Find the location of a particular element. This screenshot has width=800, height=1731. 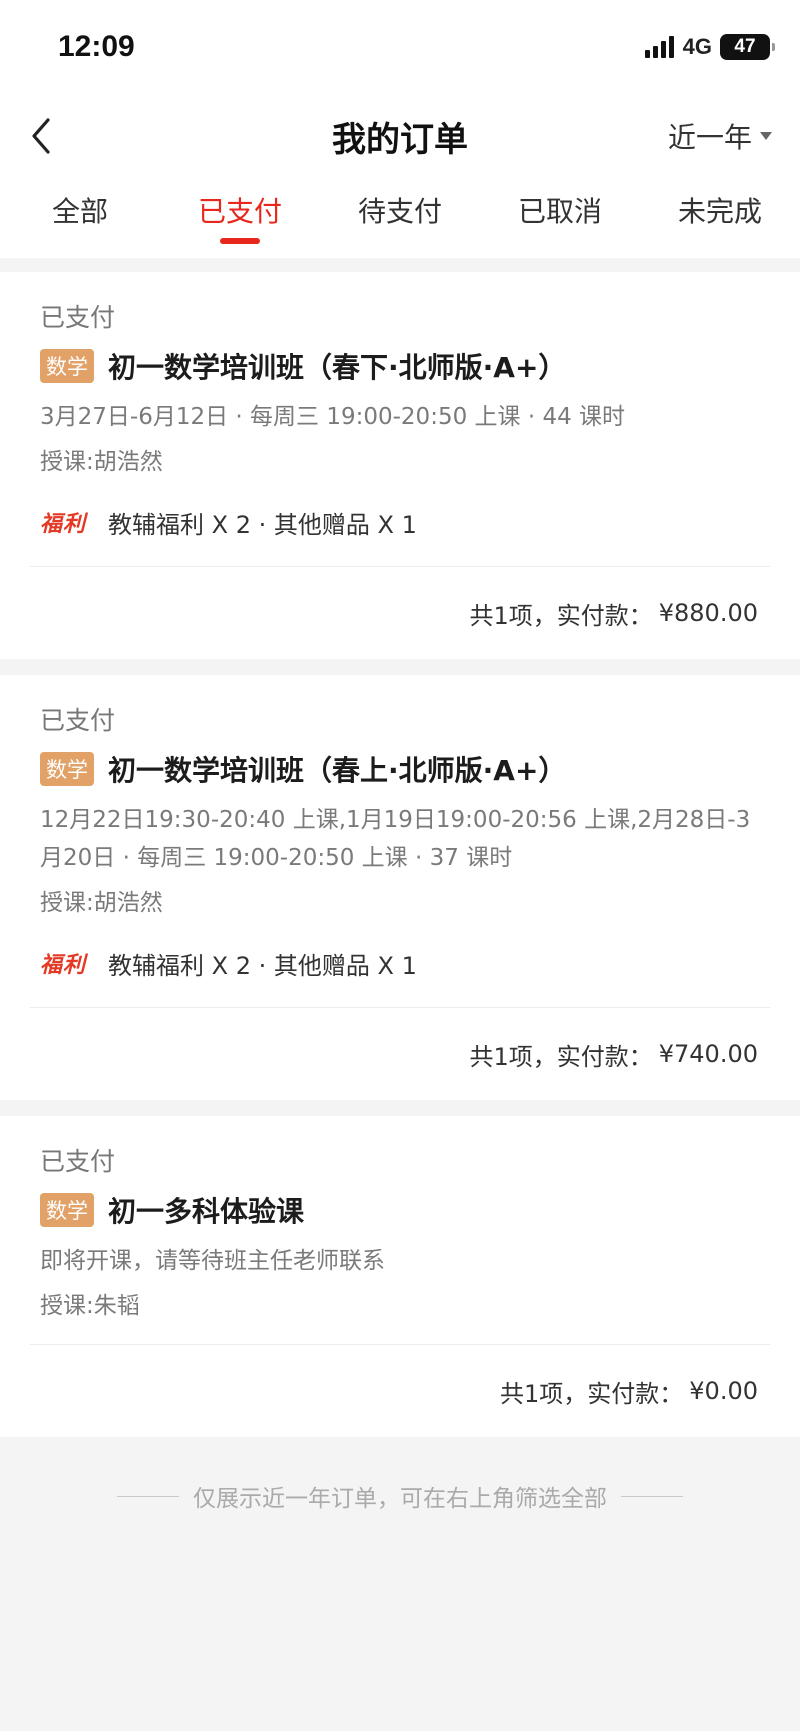

range-filter-dropdown: 近一年 is located at coordinates (720, 136).